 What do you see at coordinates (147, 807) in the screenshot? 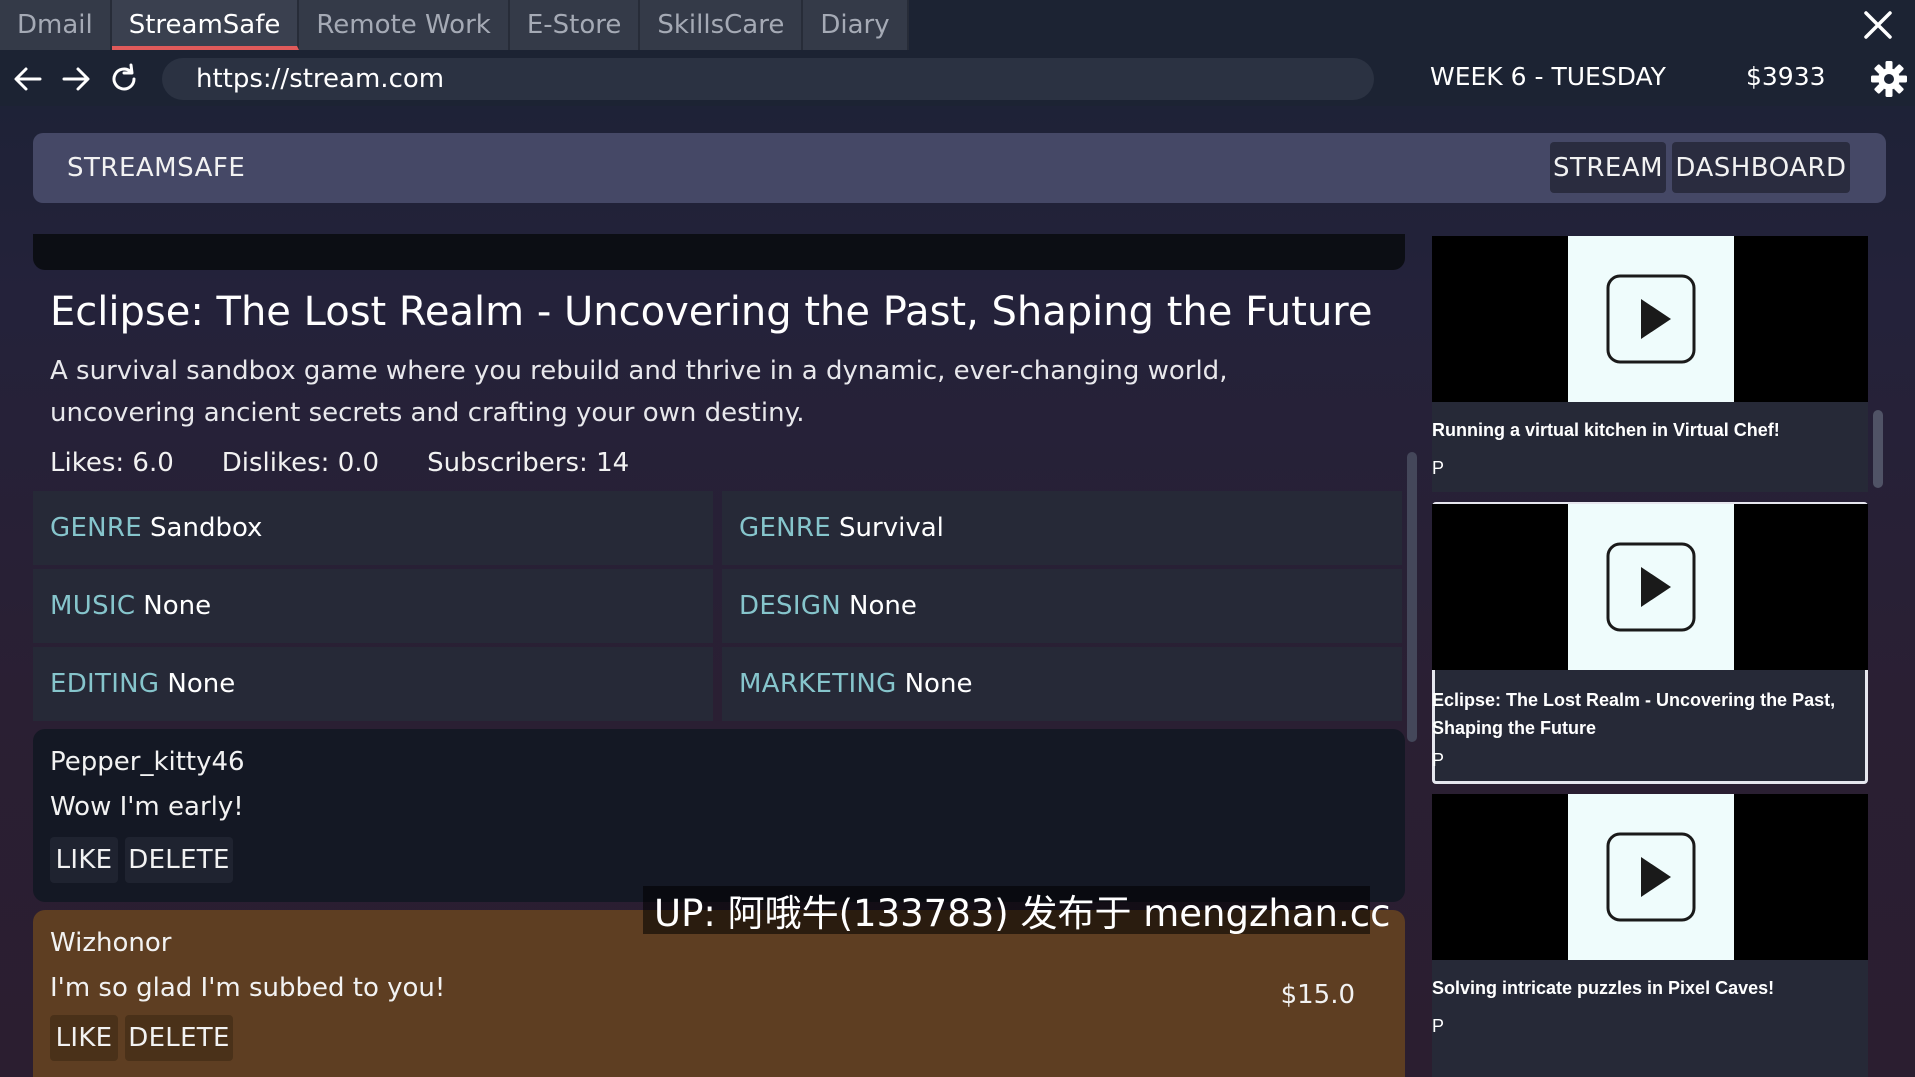
I see `comment-message: Wow I'm early!` at bounding box center [147, 807].